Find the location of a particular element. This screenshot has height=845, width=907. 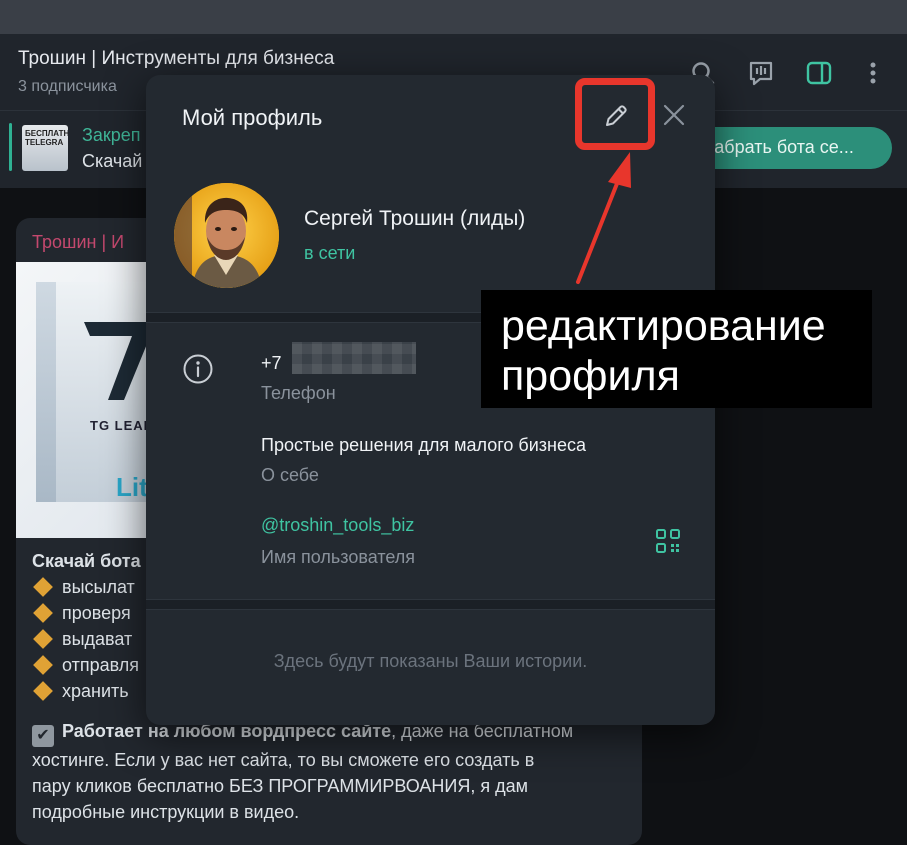

pinned-thumbnail: БЕСПЛАТН TELEGRA is located at coordinates (45, 148).